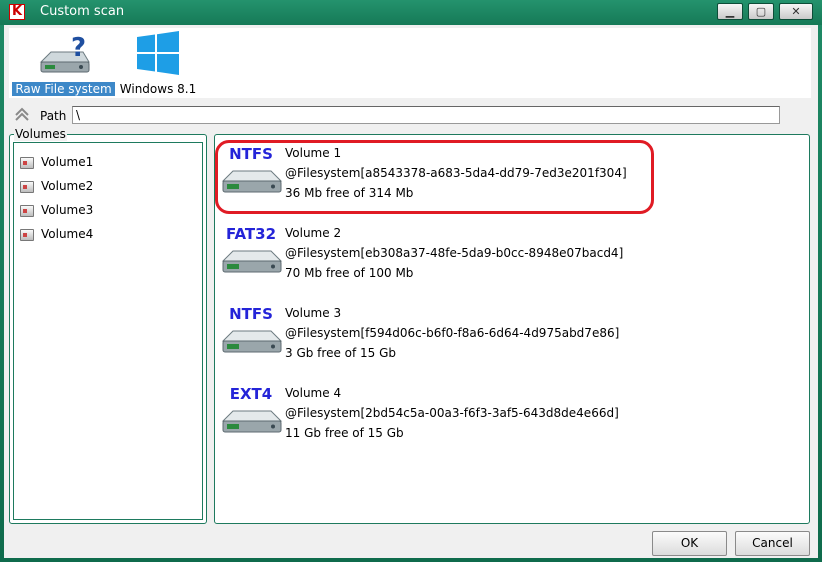 The image size is (822, 562). Describe the element at coordinates (158, 89) in the screenshot. I see `source-label: Windows 8.1` at that location.